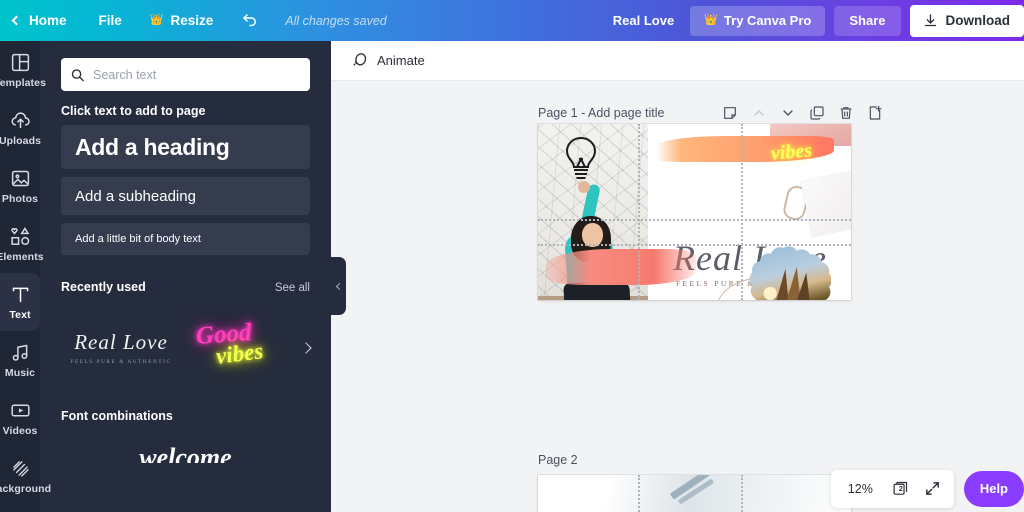  What do you see at coordinates (133, 111) in the screenshot?
I see `click-text-caption: Click text to add to page` at bounding box center [133, 111].